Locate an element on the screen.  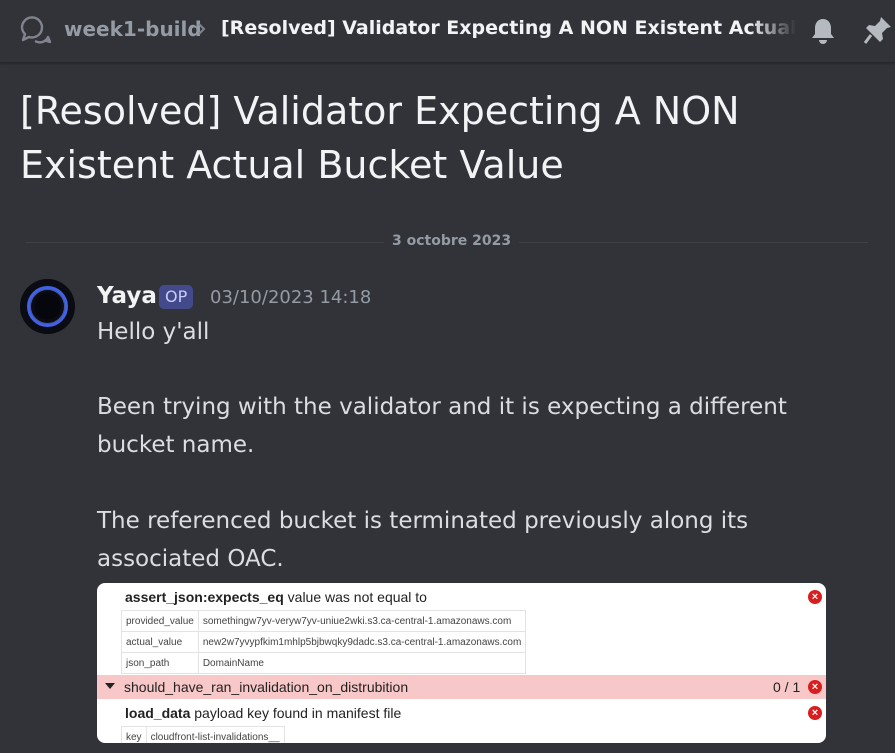
date-divider-label: 3 octobre 2023 is located at coordinates (452, 241).